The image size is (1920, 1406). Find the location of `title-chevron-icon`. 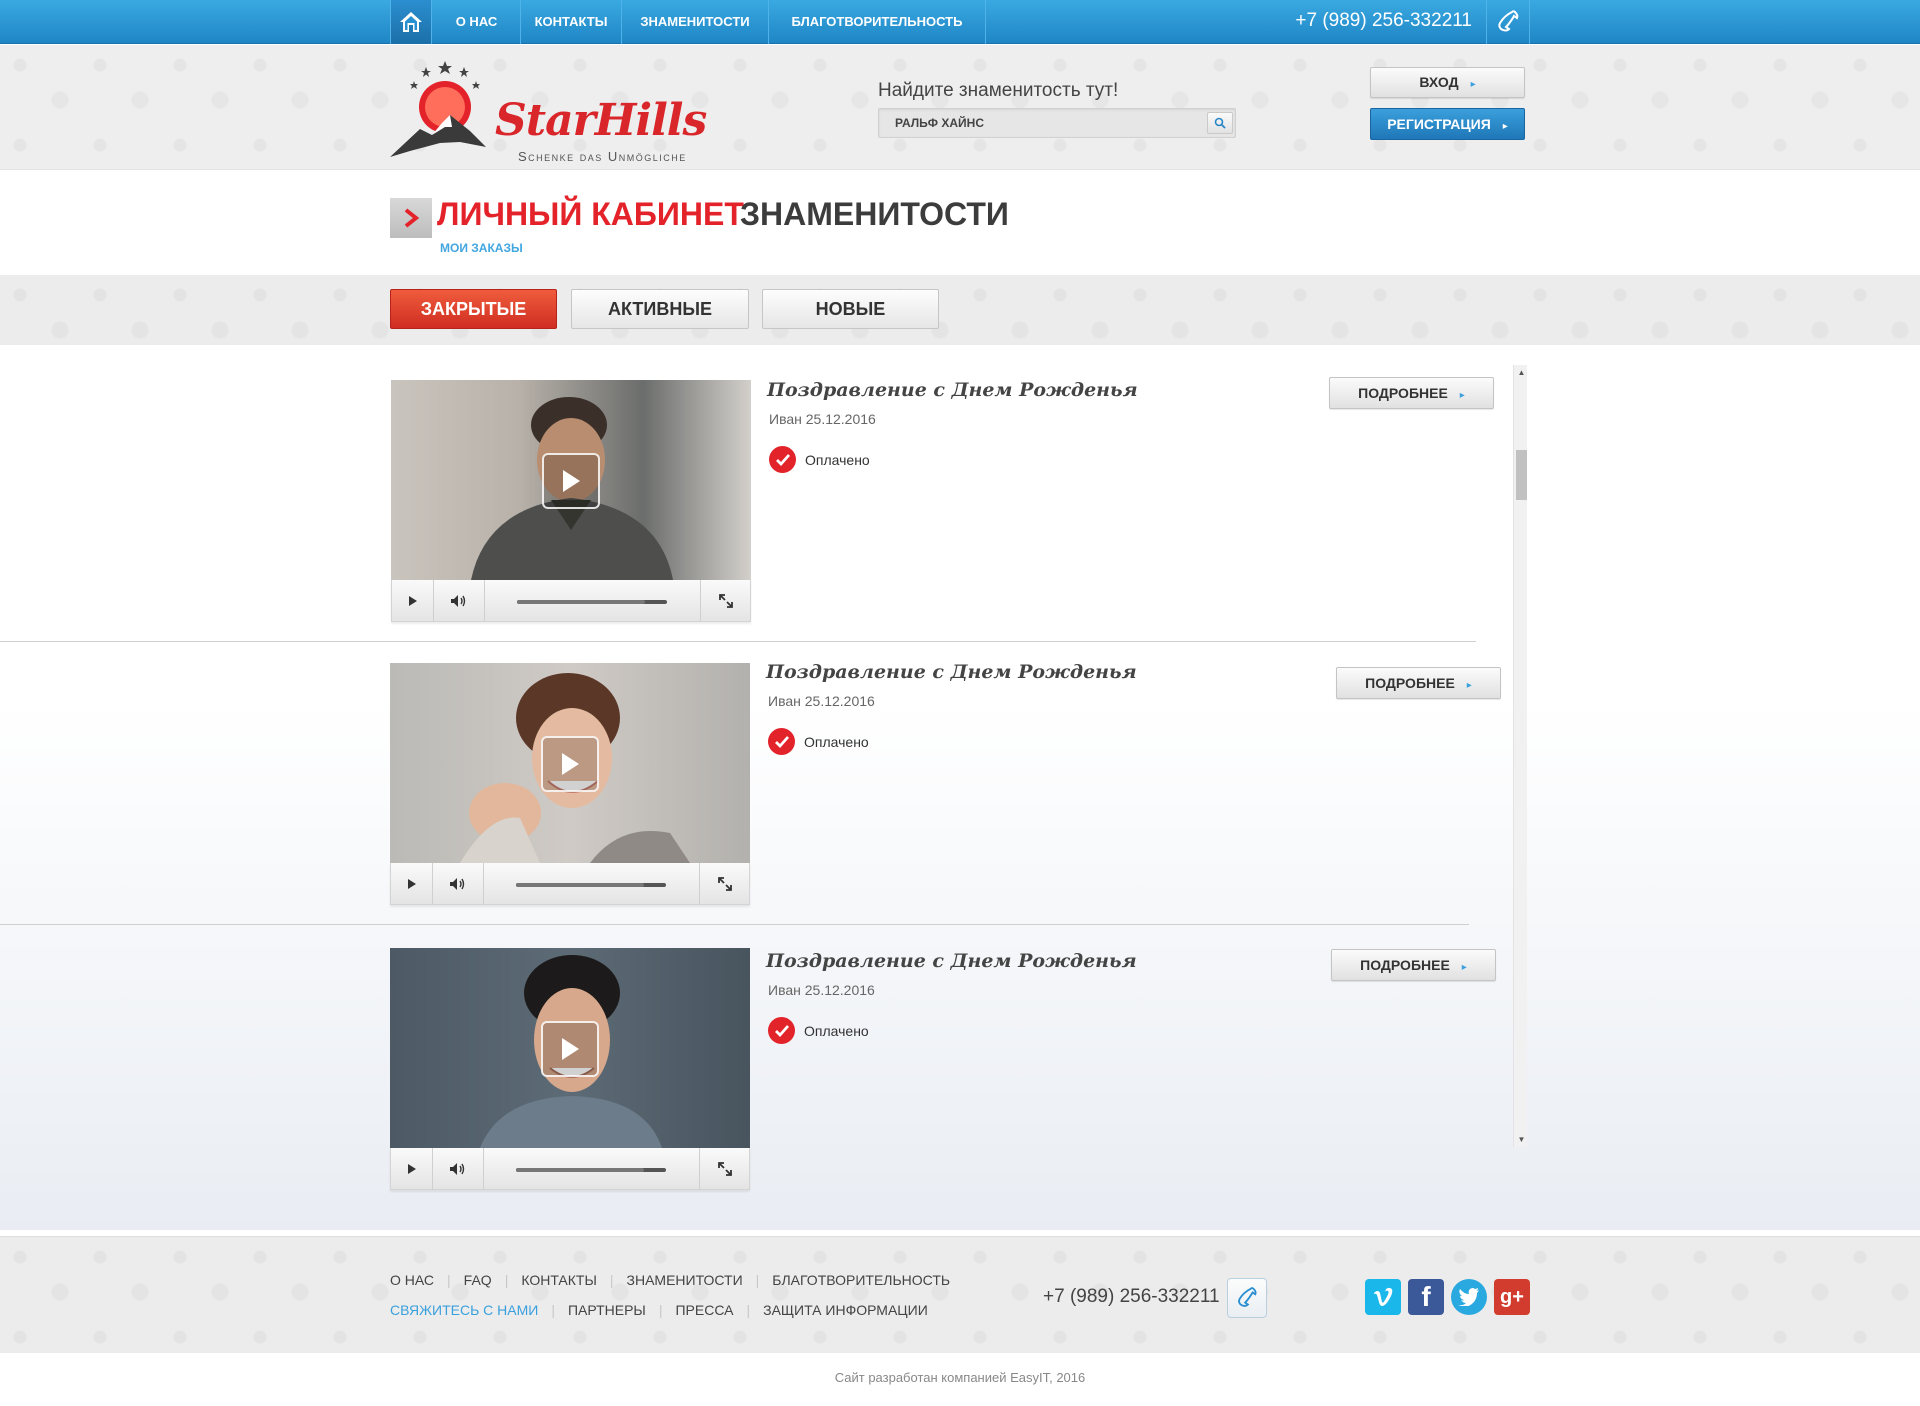

title-chevron-icon is located at coordinates (411, 218).